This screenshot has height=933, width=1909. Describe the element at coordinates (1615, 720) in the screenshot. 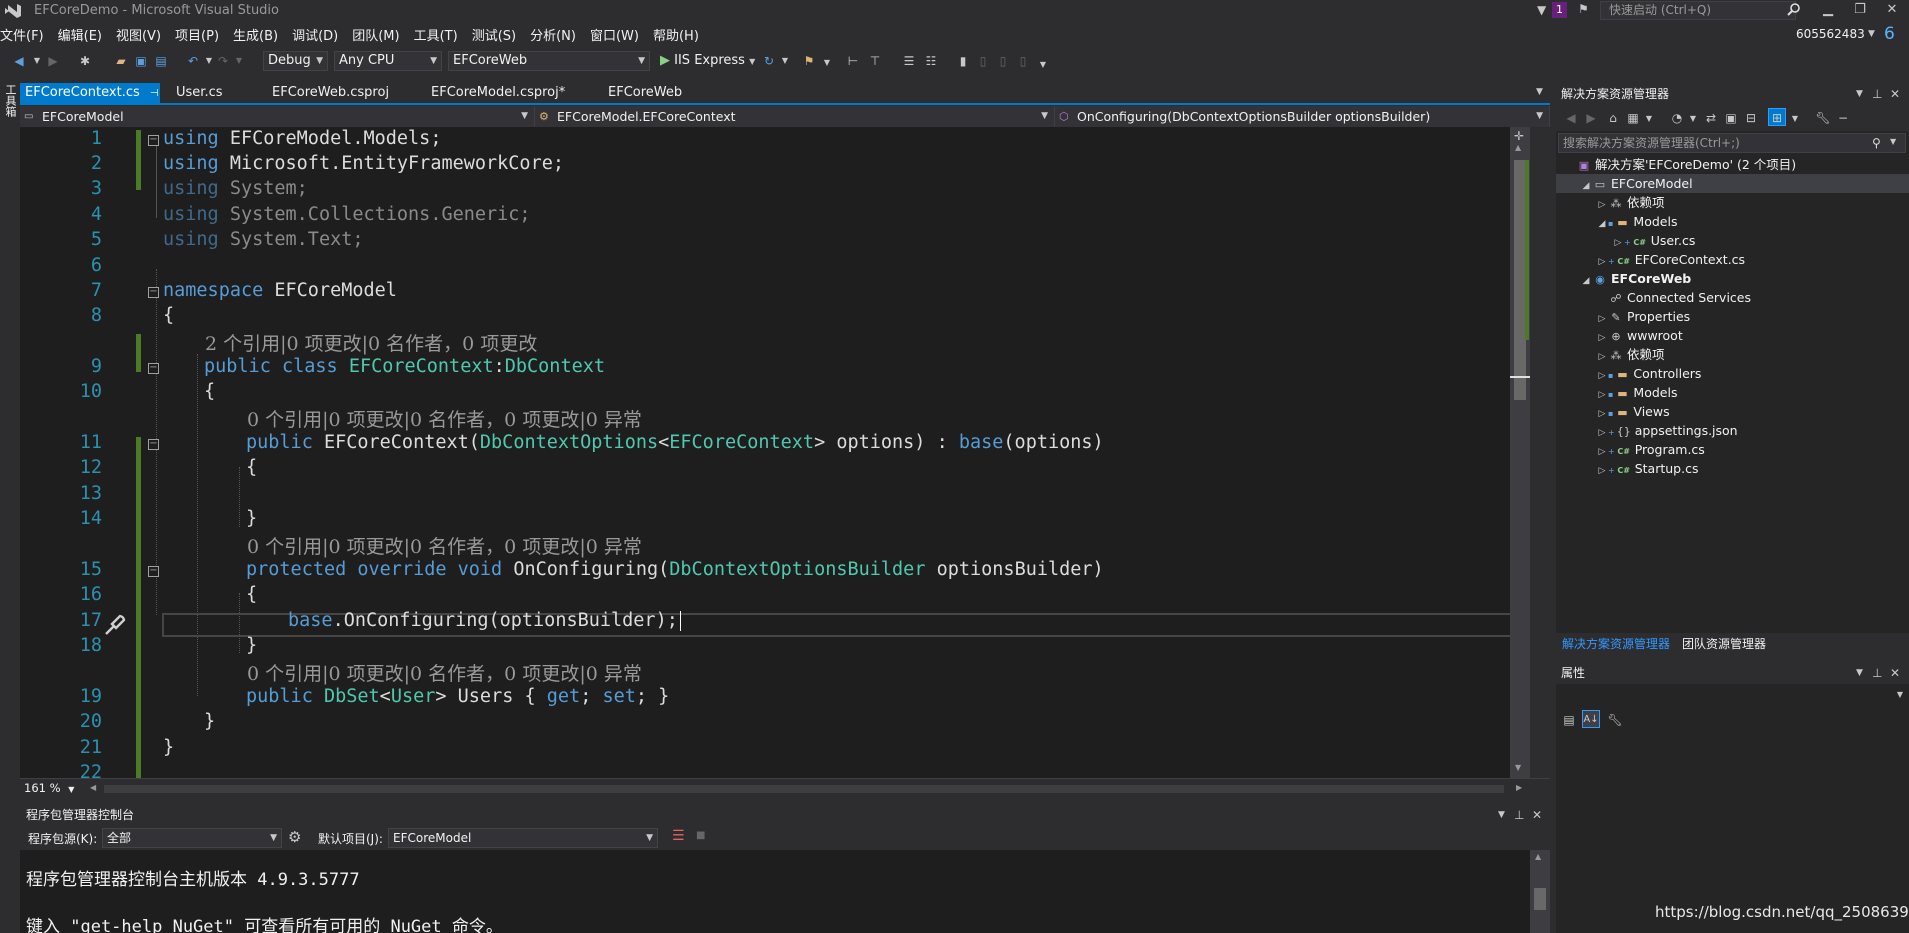

I see `property-pages-icon: 🔧︎` at that location.